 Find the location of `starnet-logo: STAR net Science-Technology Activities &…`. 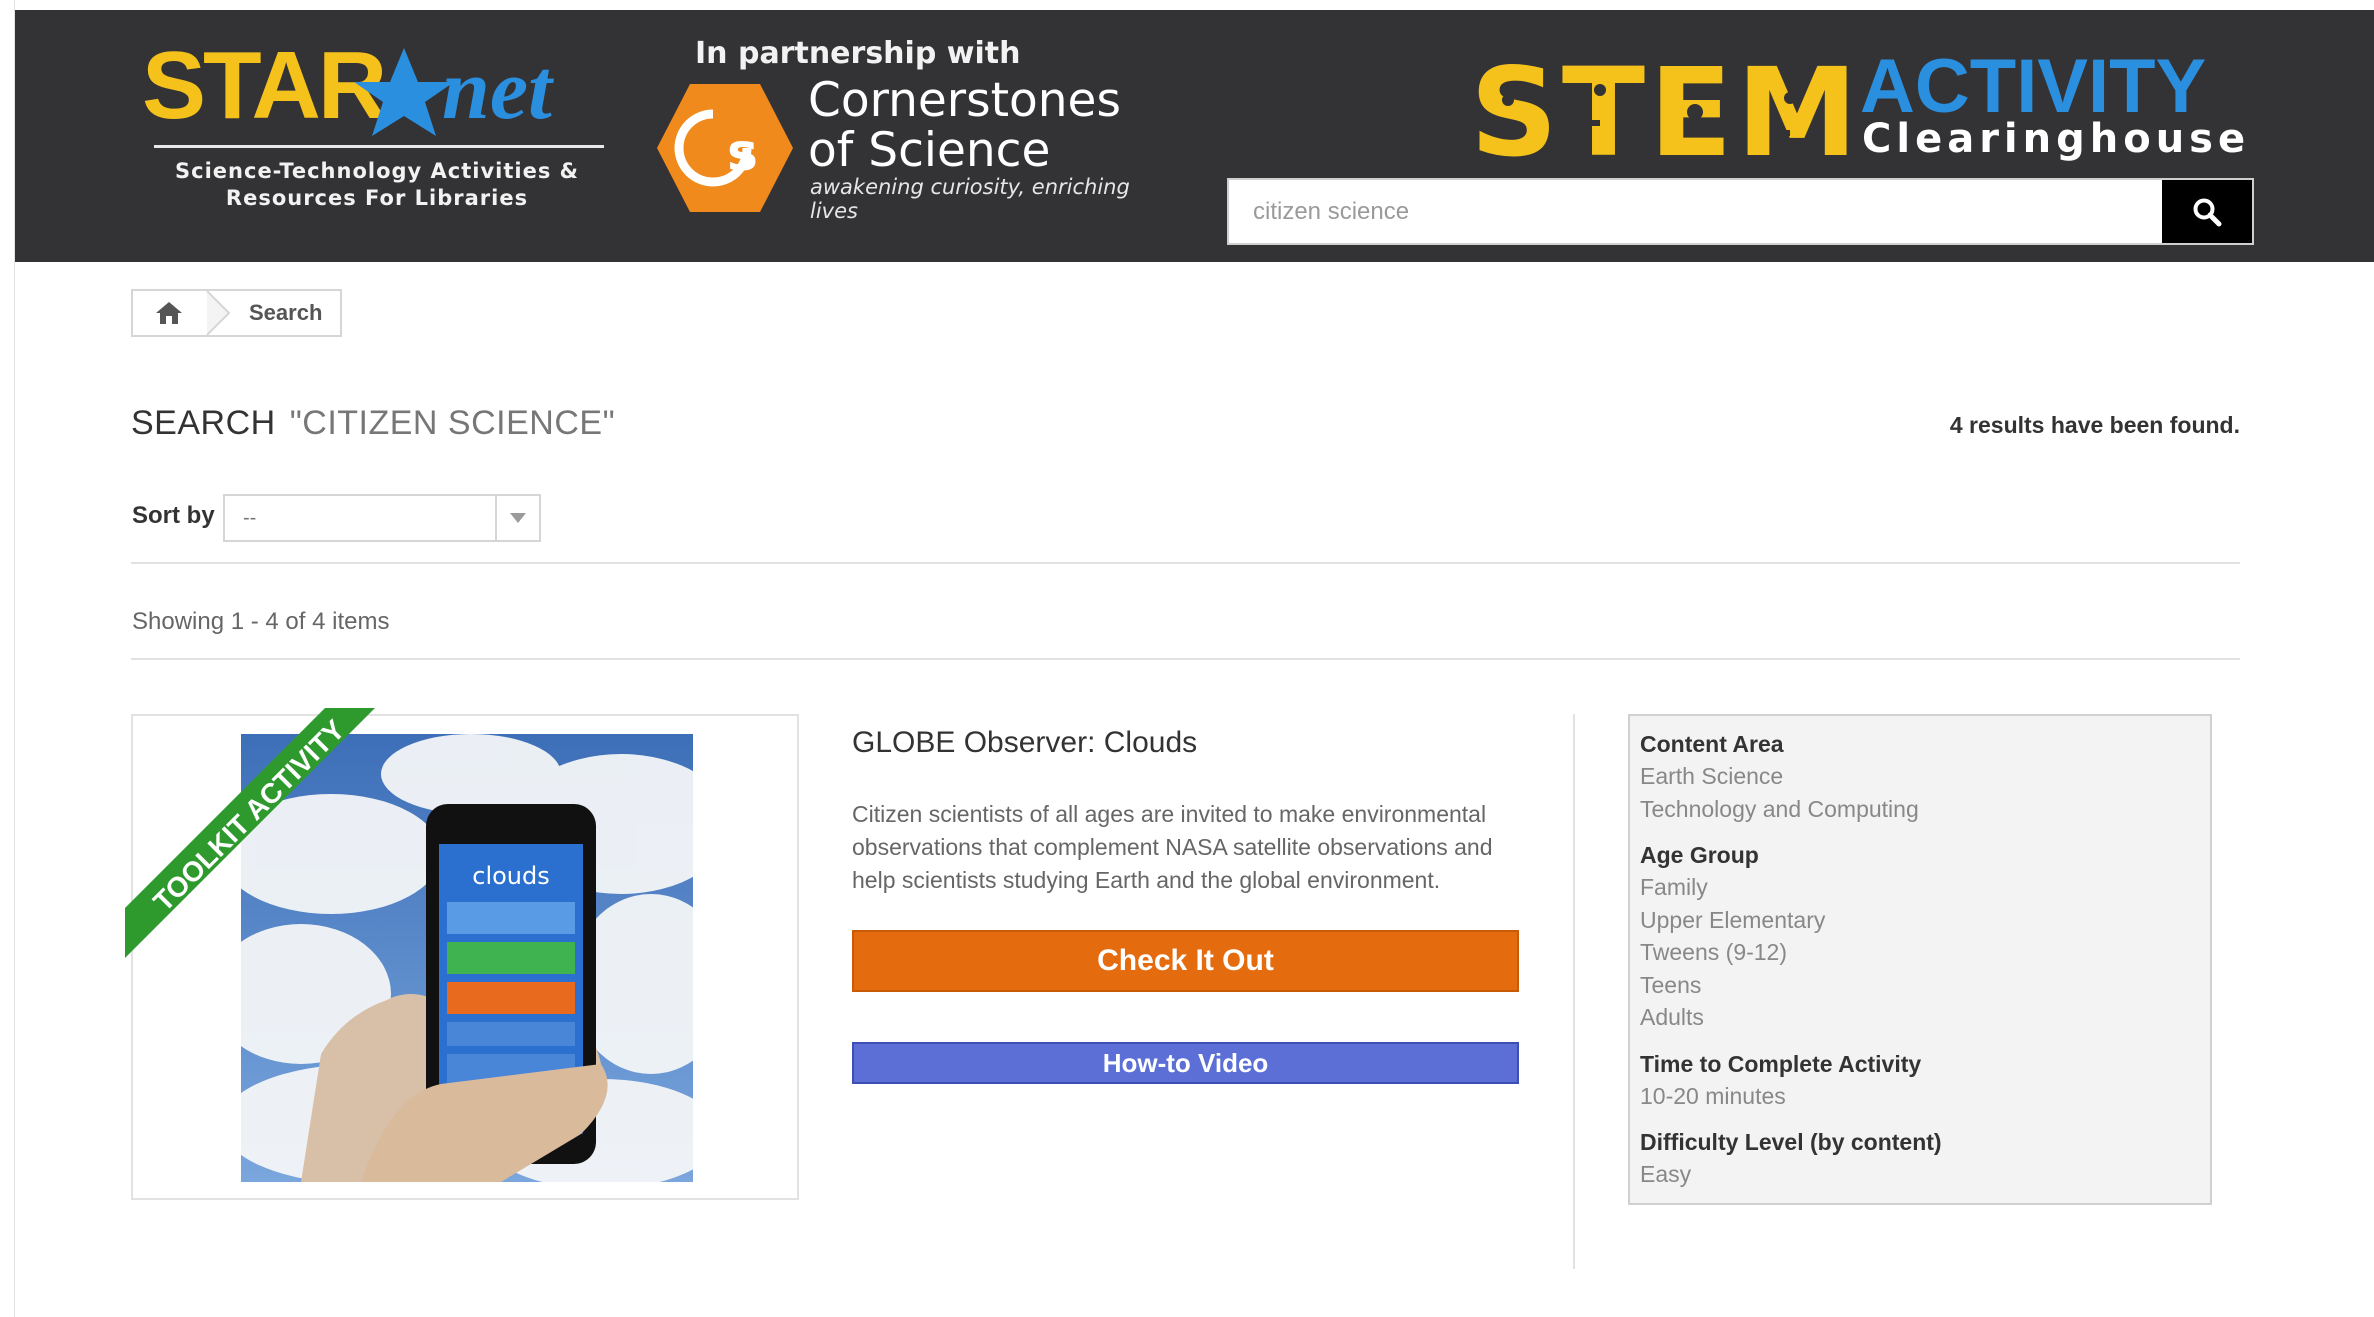

starnet-logo: STAR net Science-Technology Activities &… is located at coordinates (377, 130).